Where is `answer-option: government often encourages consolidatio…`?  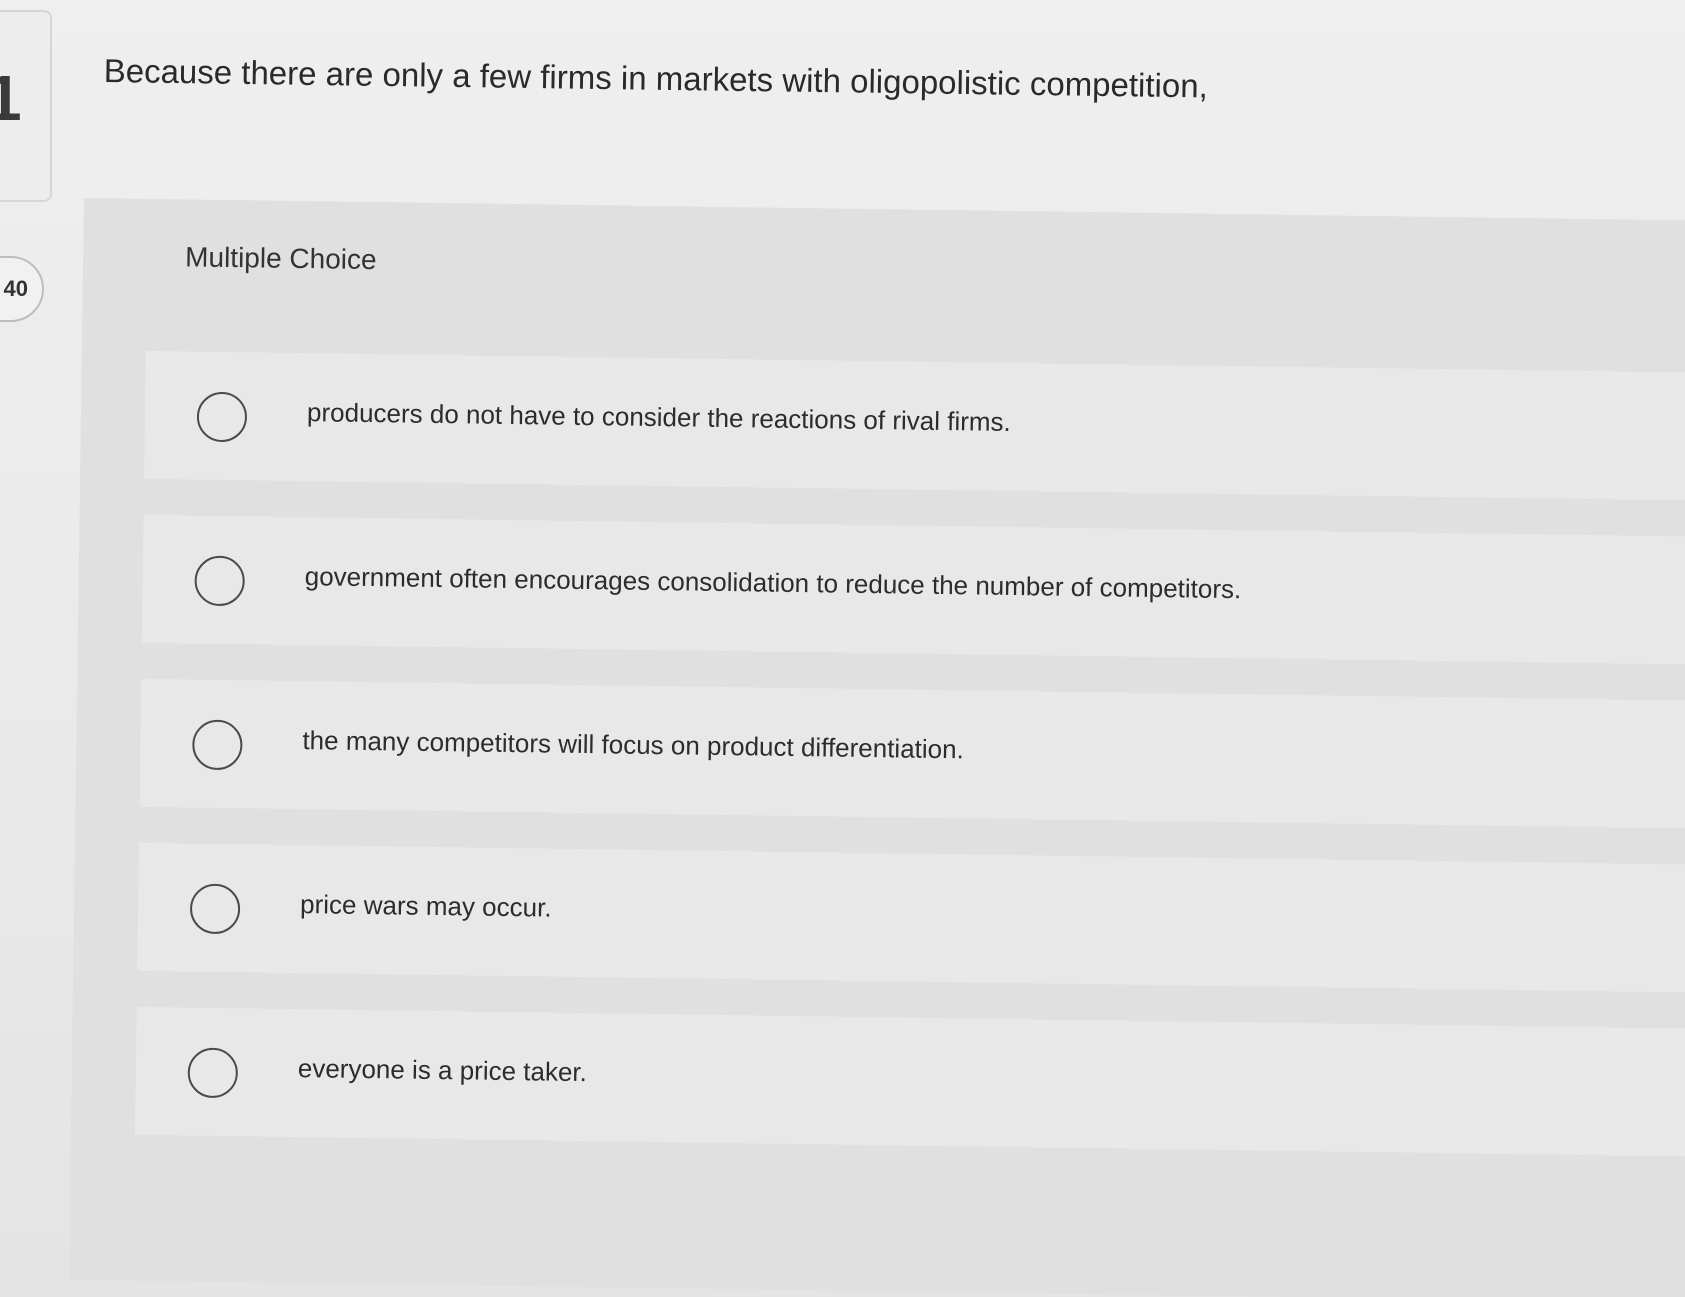
answer-option: government often encourages consolidatio… is located at coordinates (913, 589).